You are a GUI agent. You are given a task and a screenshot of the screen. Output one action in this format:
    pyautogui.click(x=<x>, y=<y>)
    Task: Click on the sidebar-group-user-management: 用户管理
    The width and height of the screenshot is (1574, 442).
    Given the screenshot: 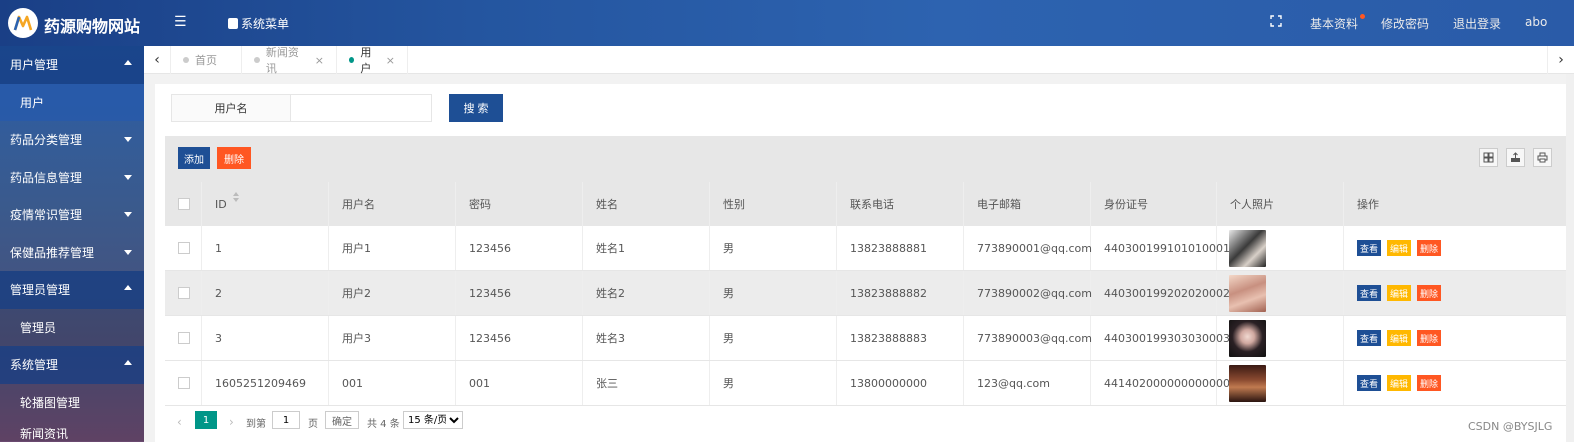 What is the action you would take?
    pyautogui.click(x=72, y=65)
    